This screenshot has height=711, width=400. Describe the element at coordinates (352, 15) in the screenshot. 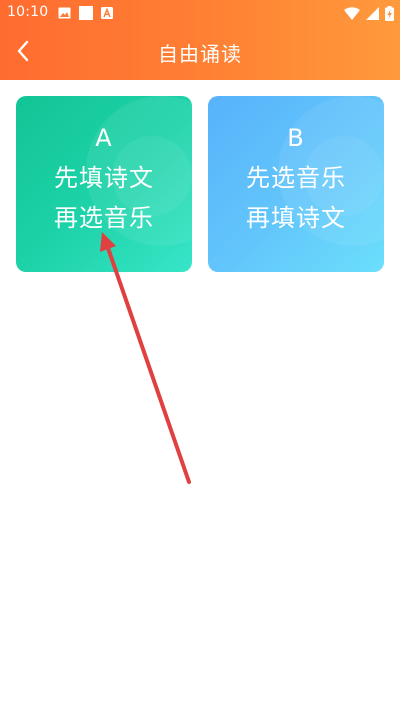

I see `wifi-icon` at that location.